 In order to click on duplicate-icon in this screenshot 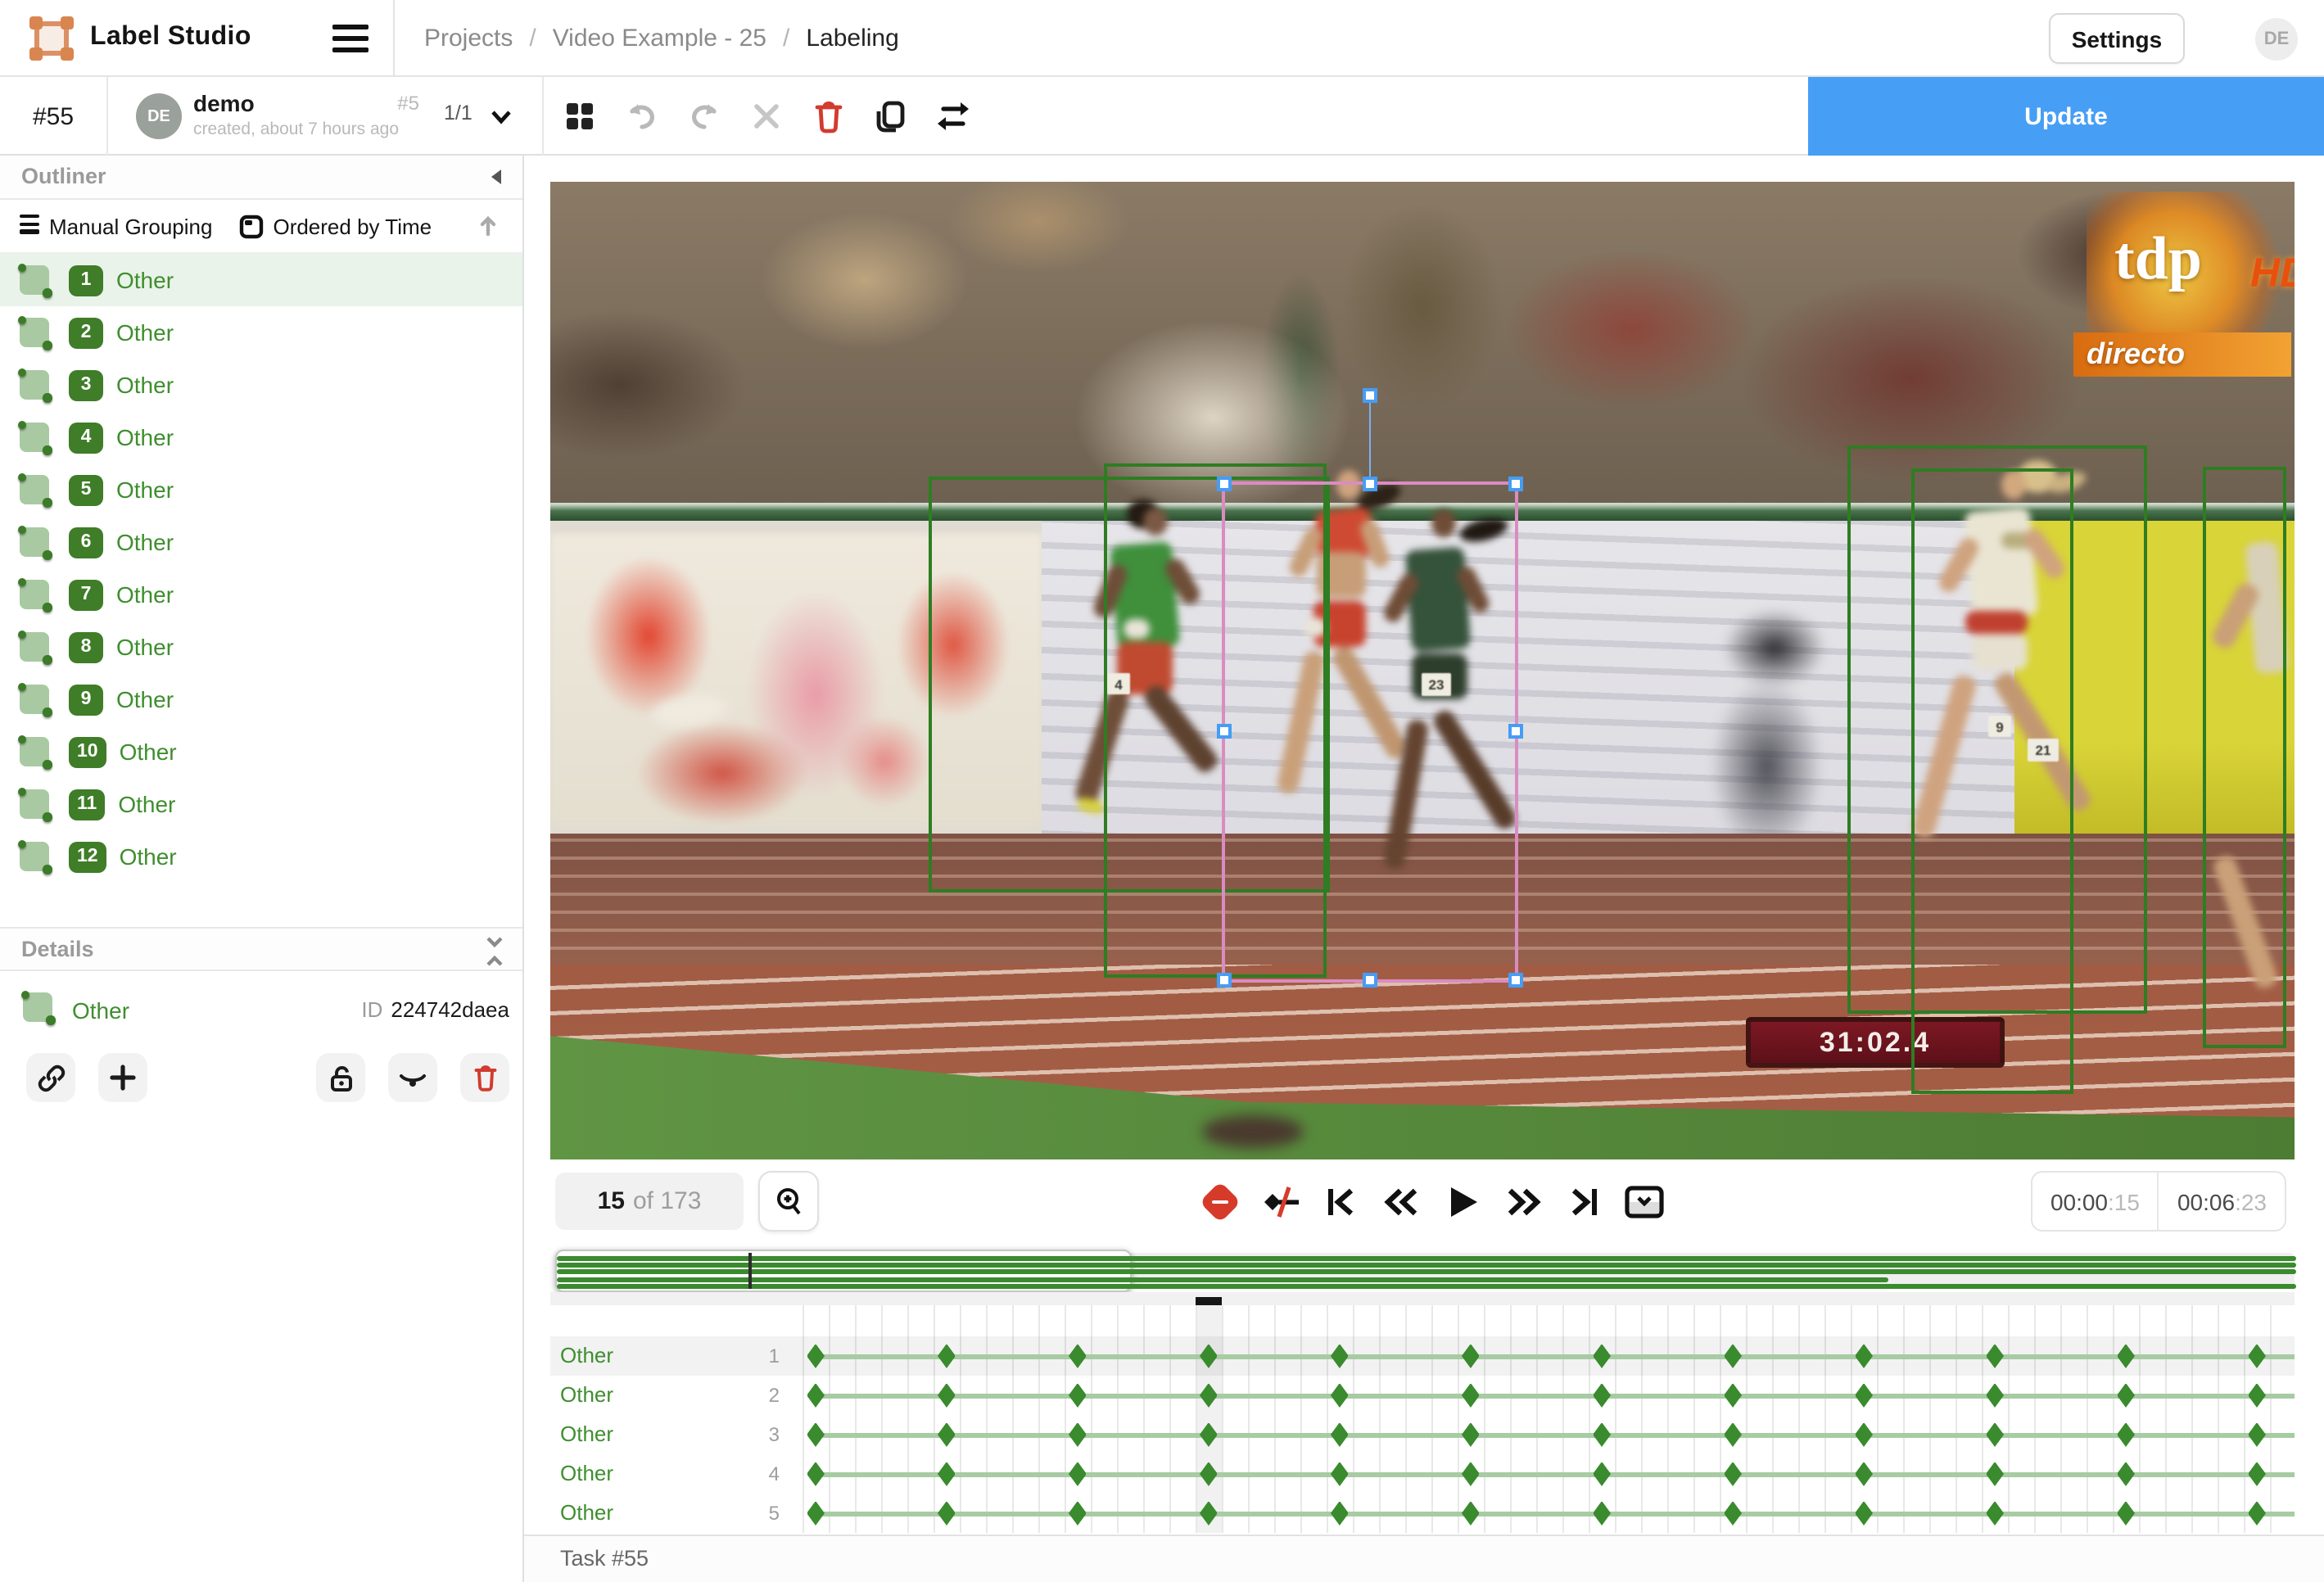, I will do `click(891, 116)`.